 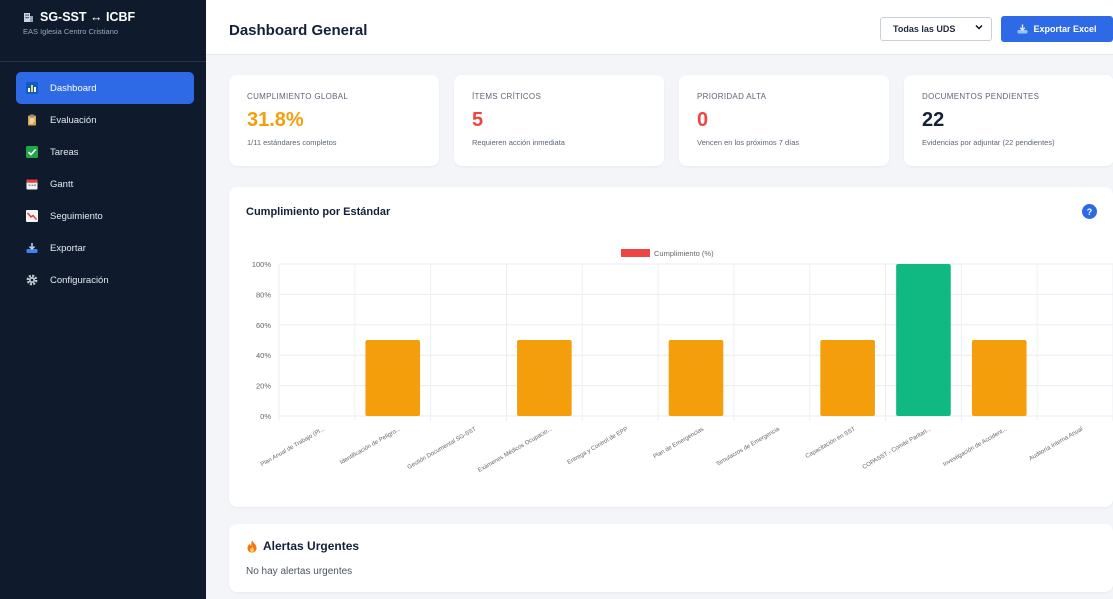 I want to click on brand-title: SG-SST ↔ ICBF, so click(x=114, y=17).